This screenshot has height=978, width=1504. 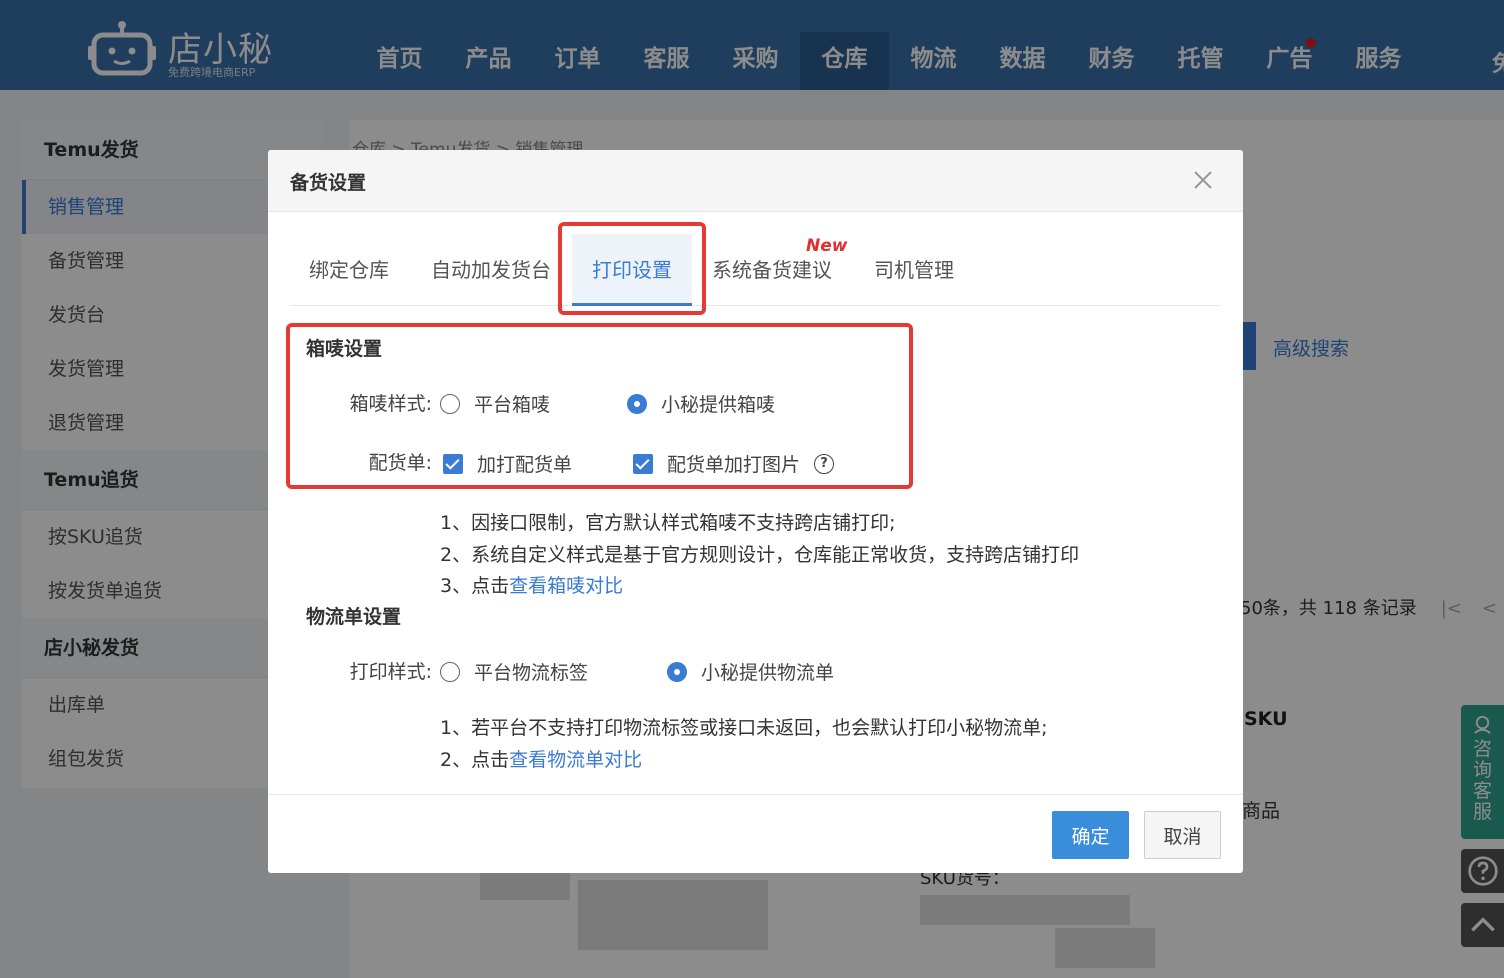 I want to click on radio-xiaomi-logistics: 小秘提供物流单, so click(x=750, y=671).